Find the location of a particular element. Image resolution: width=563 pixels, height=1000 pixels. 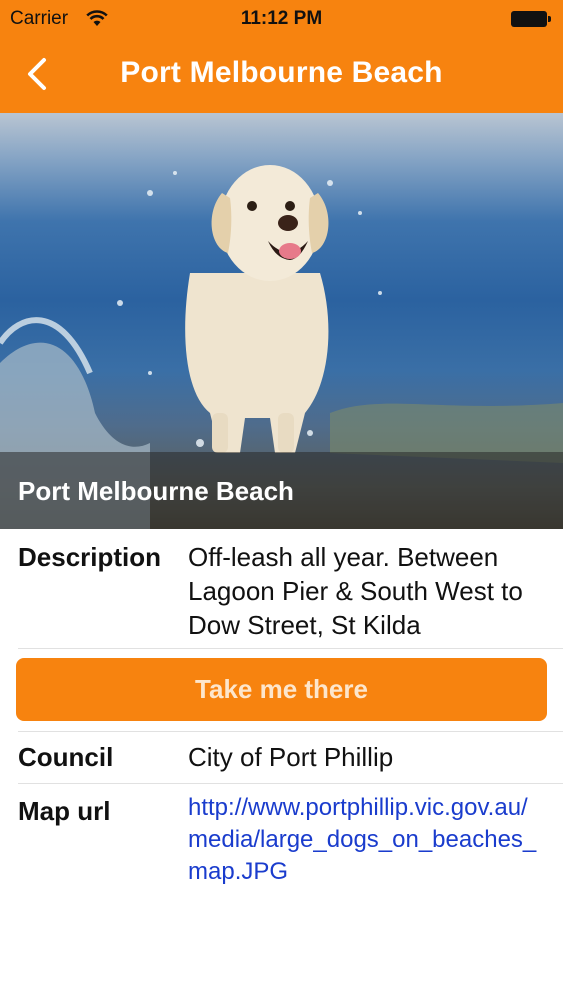

status-bar: Carrier 11:12 PM is located at coordinates (281, 19).